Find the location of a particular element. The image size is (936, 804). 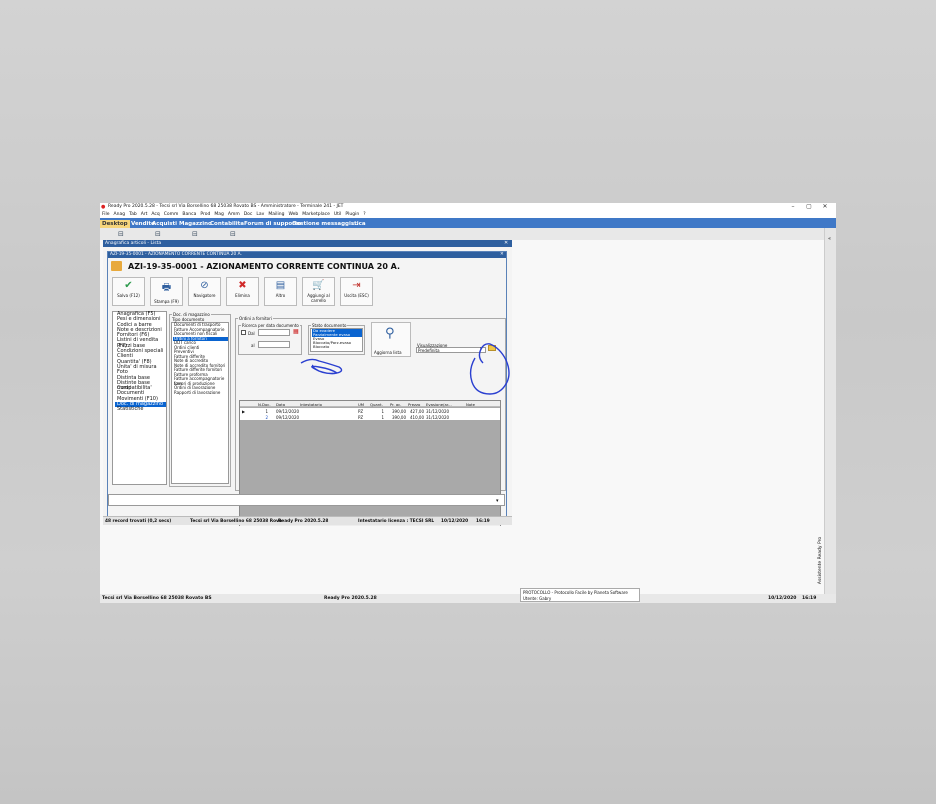

bottom-date: 10/12/2020 is located at coordinates (782, 598).